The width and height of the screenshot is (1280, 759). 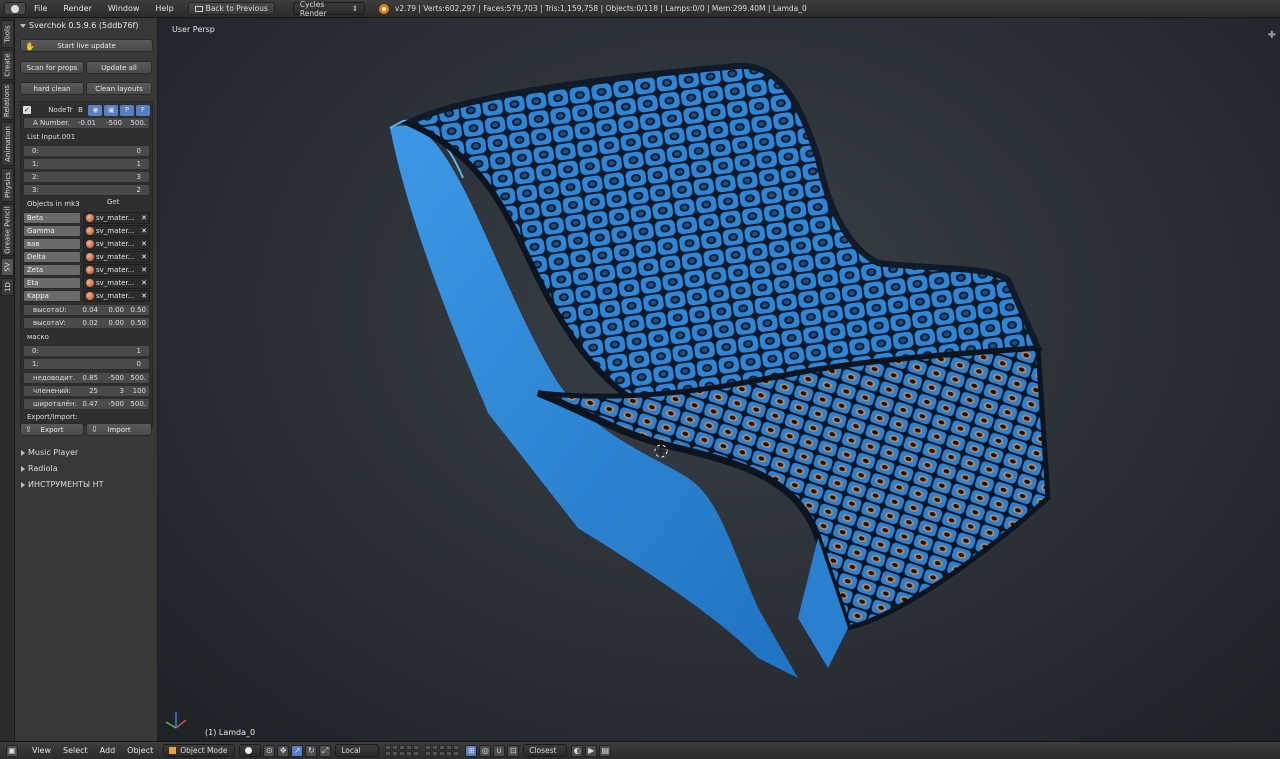 What do you see at coordinates (86, 364) in the screenshot?
I see `mask-item: 1: 0` at bounding box center [86, 364].